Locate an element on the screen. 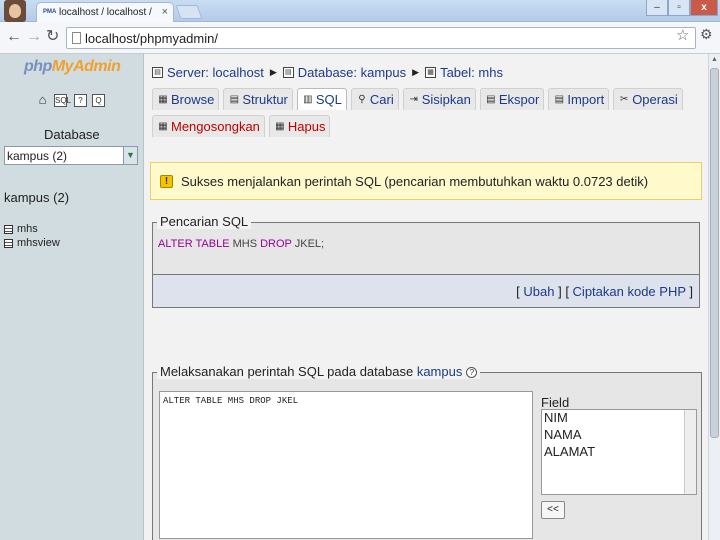 The image size is (720, 540). run-sql-legend-text: Melaksanakan perintah SQL pada database is located at coordinates (288, 371).